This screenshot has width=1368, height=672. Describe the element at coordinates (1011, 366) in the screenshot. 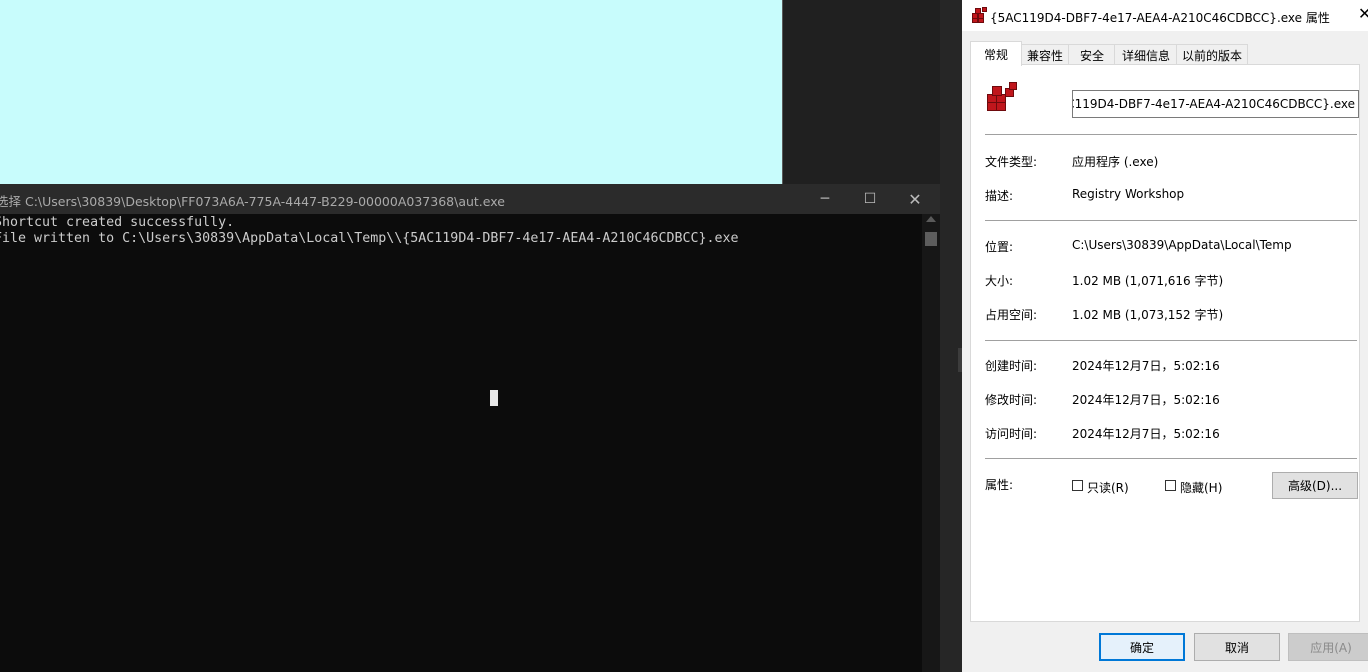

I see `created-label: 创建时间:` at that location.